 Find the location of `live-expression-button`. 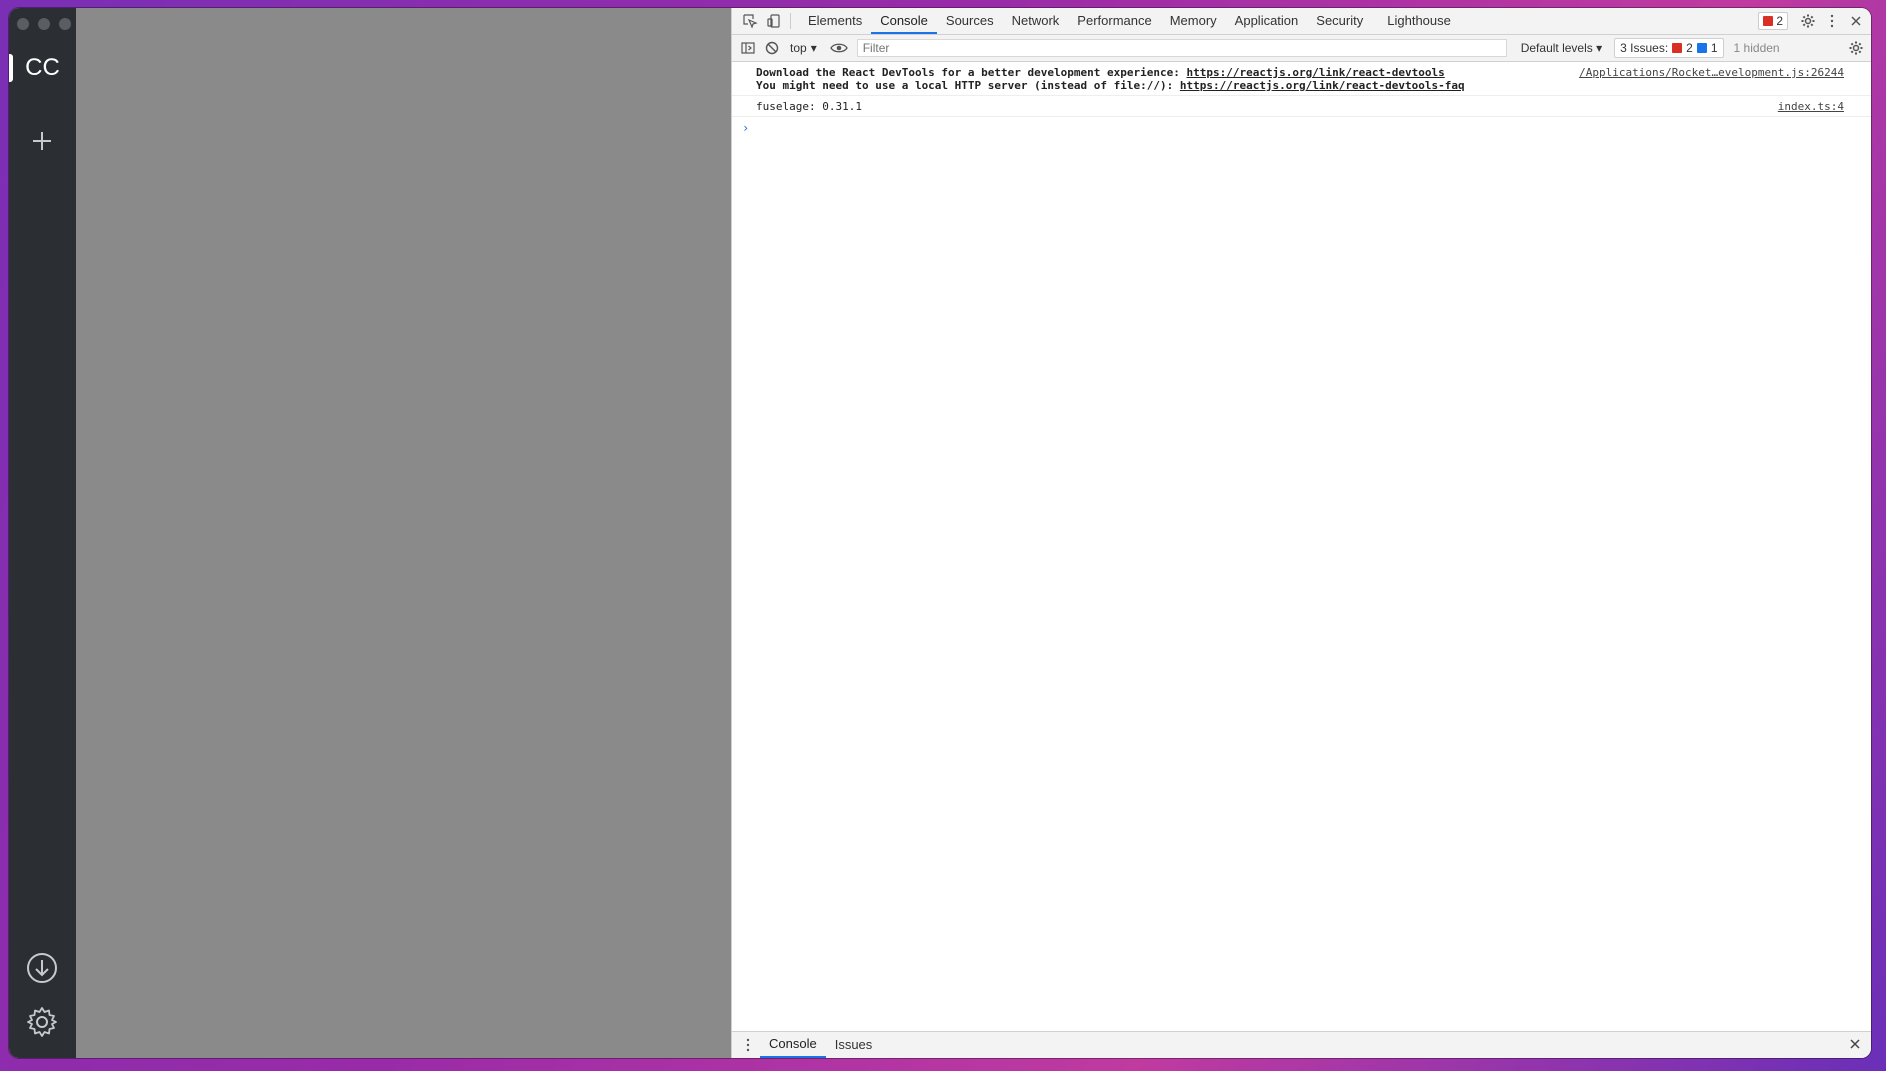

live-expression-button is located at coordinates (839, 48).